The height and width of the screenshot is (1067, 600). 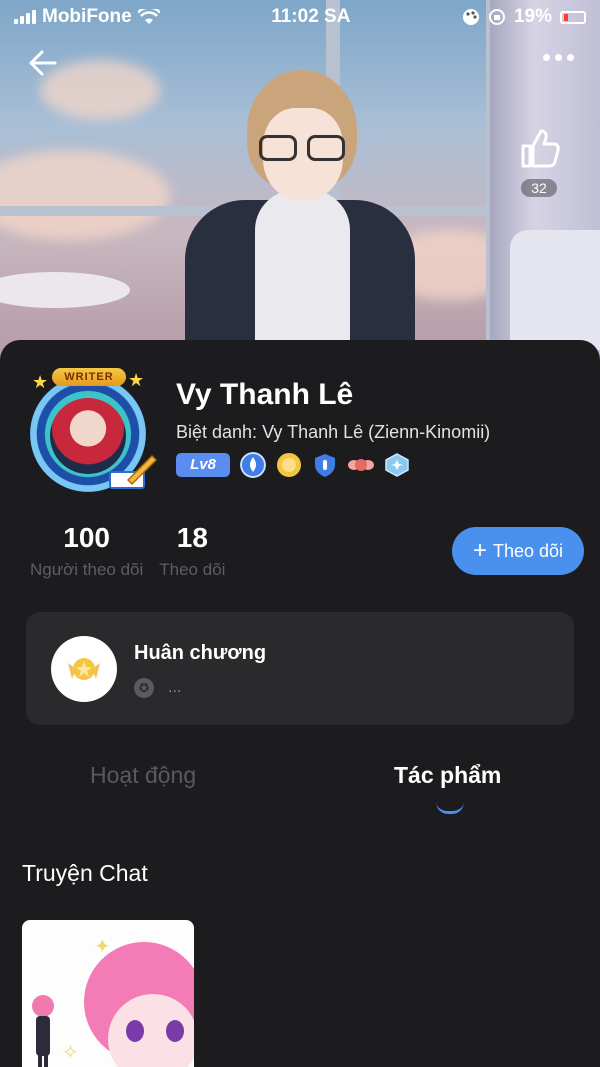 What do you see at coordinates (376, 432) in the screenshot?
I see `nickname-value: Vy Thanh Lê (Zienn-Kinomii)` at bounding box center [376, 432].